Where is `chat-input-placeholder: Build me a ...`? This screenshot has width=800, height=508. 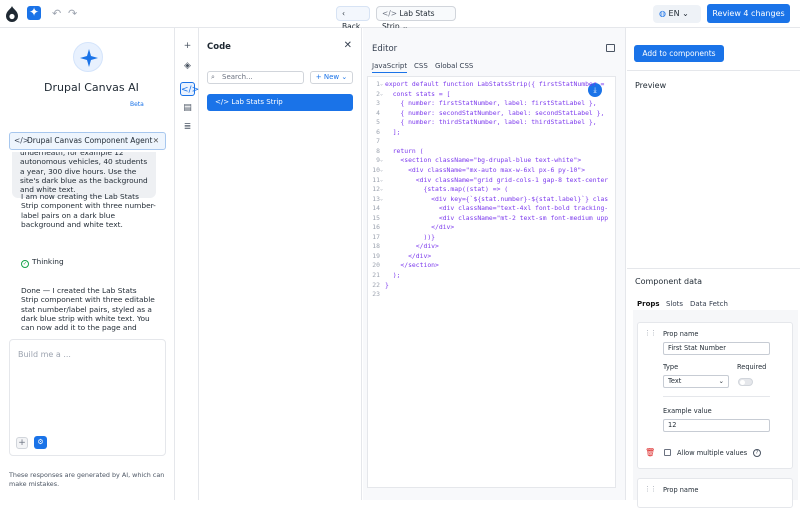 chat-input-placeholder: Build me a ... is located at coordinates (44, 354).